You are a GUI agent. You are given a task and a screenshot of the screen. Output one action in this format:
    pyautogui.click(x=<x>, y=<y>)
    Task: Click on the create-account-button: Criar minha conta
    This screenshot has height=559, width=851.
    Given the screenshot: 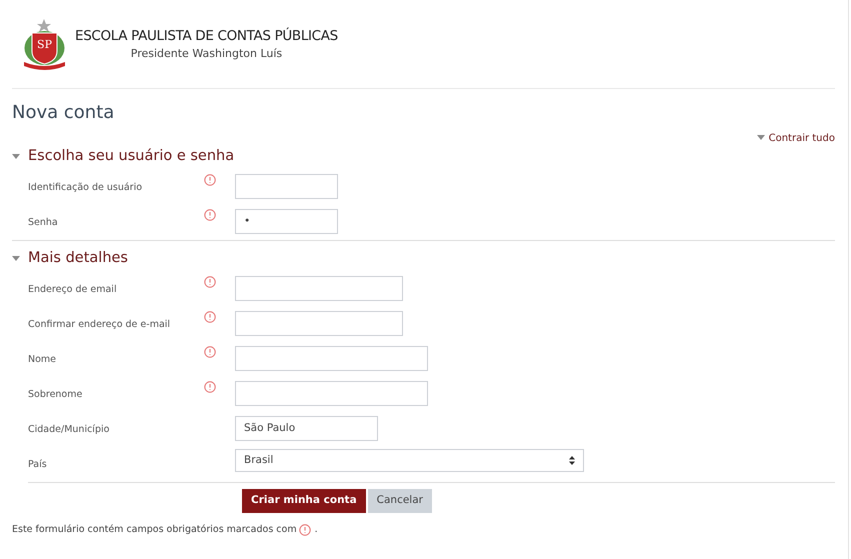 What is the action you would take?
    pyautogui.click(x=304, y=501)
    